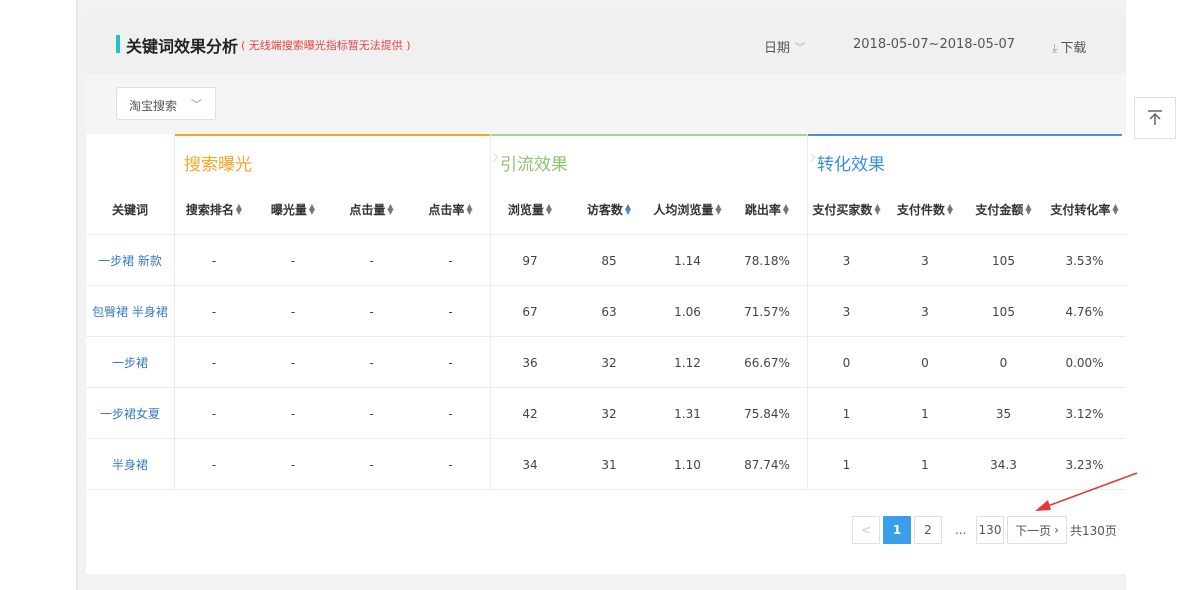  Describe the element at coordinates (767, 209) in the screenshot. I see `column-header-bounce-rate: 跳出率 ▲ ▼` at that location.